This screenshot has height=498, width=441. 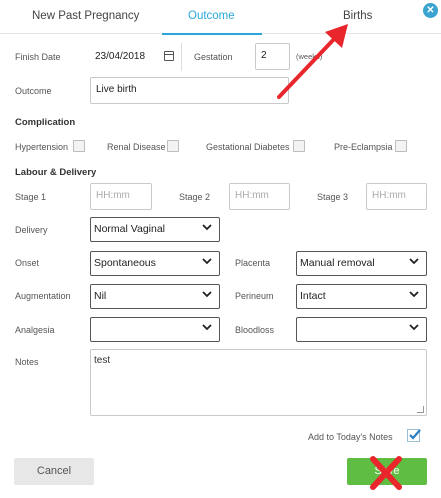 I want to click on calendar-icon, so click(x=169, y=56).